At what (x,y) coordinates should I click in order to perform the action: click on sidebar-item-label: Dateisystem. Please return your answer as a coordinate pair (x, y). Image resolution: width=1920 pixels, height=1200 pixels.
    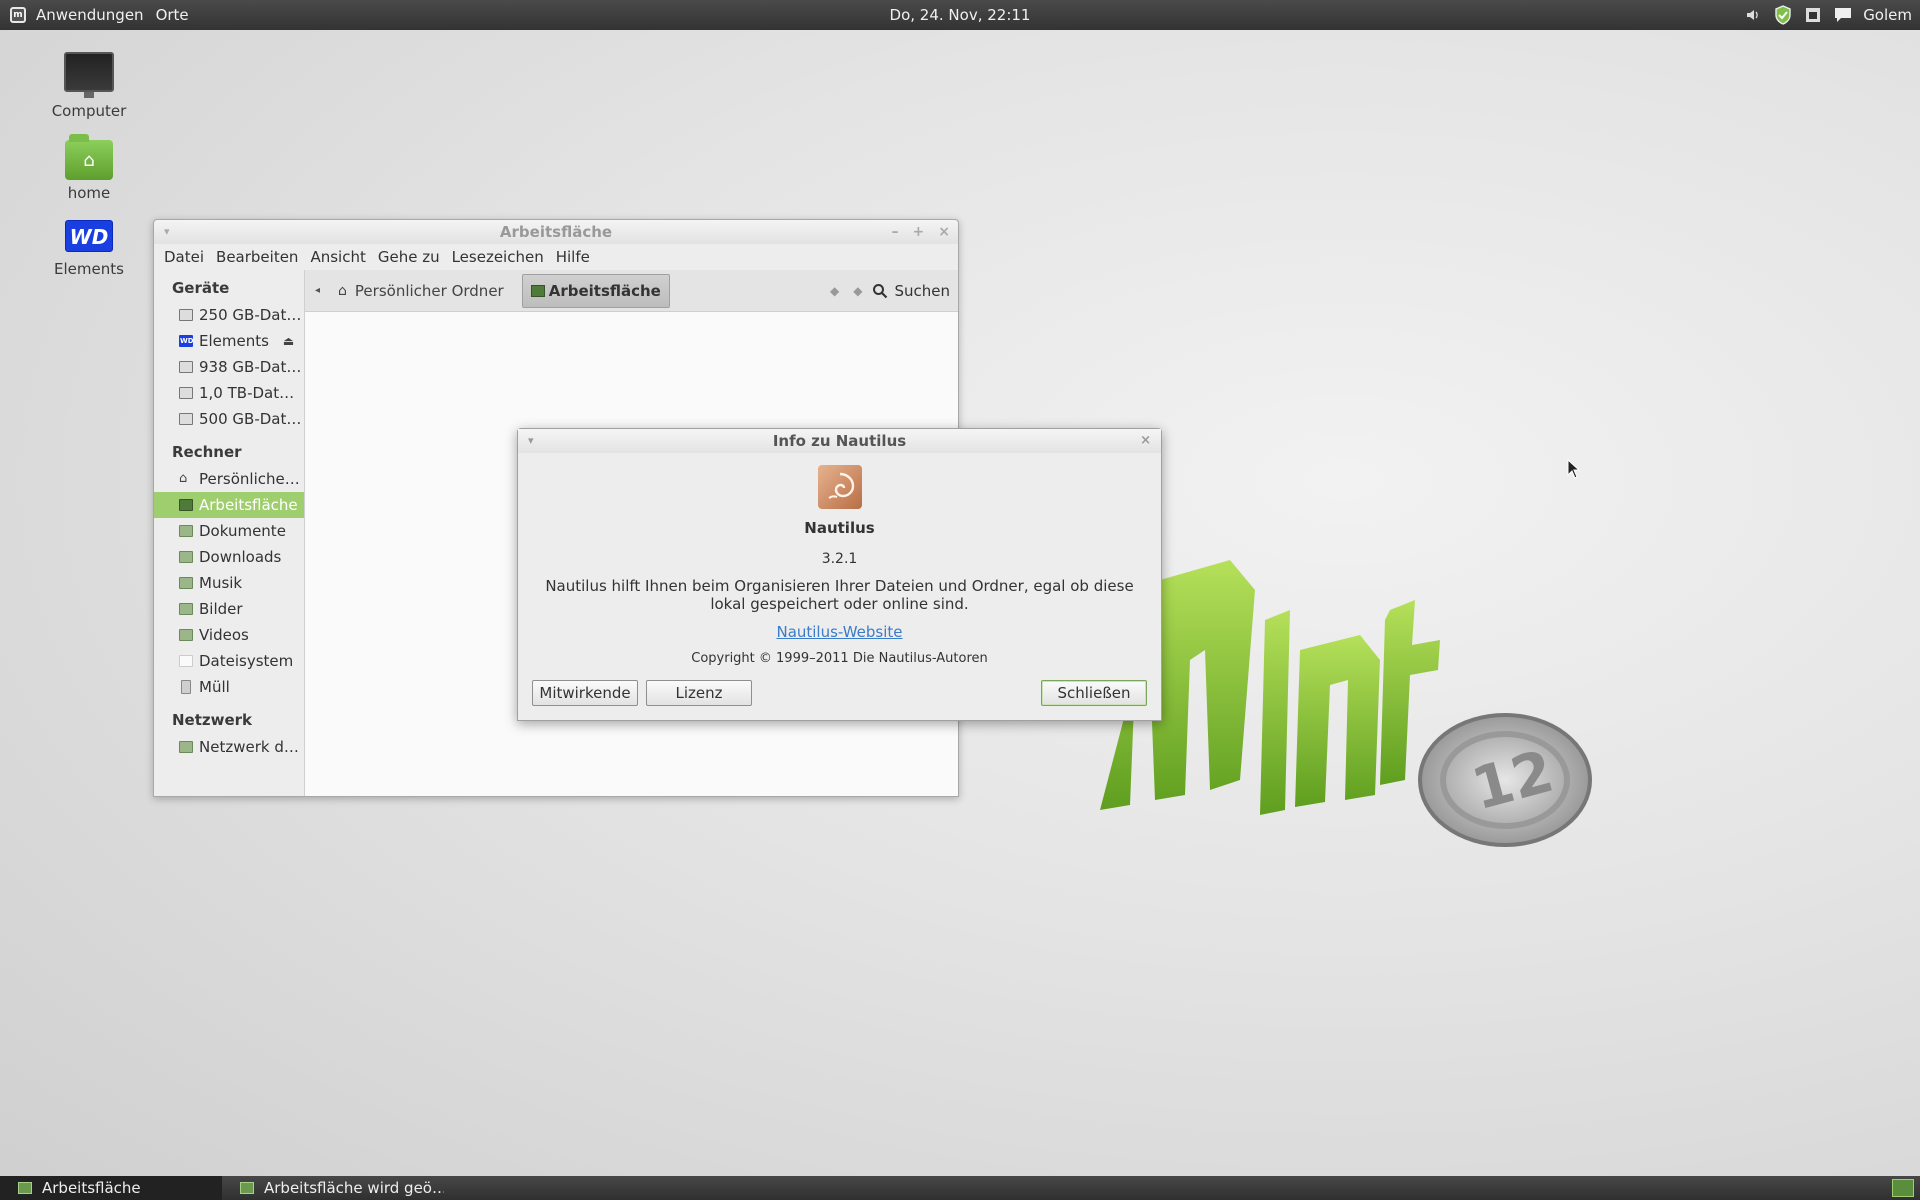
    Looking at the image, I should click on (246, 661).